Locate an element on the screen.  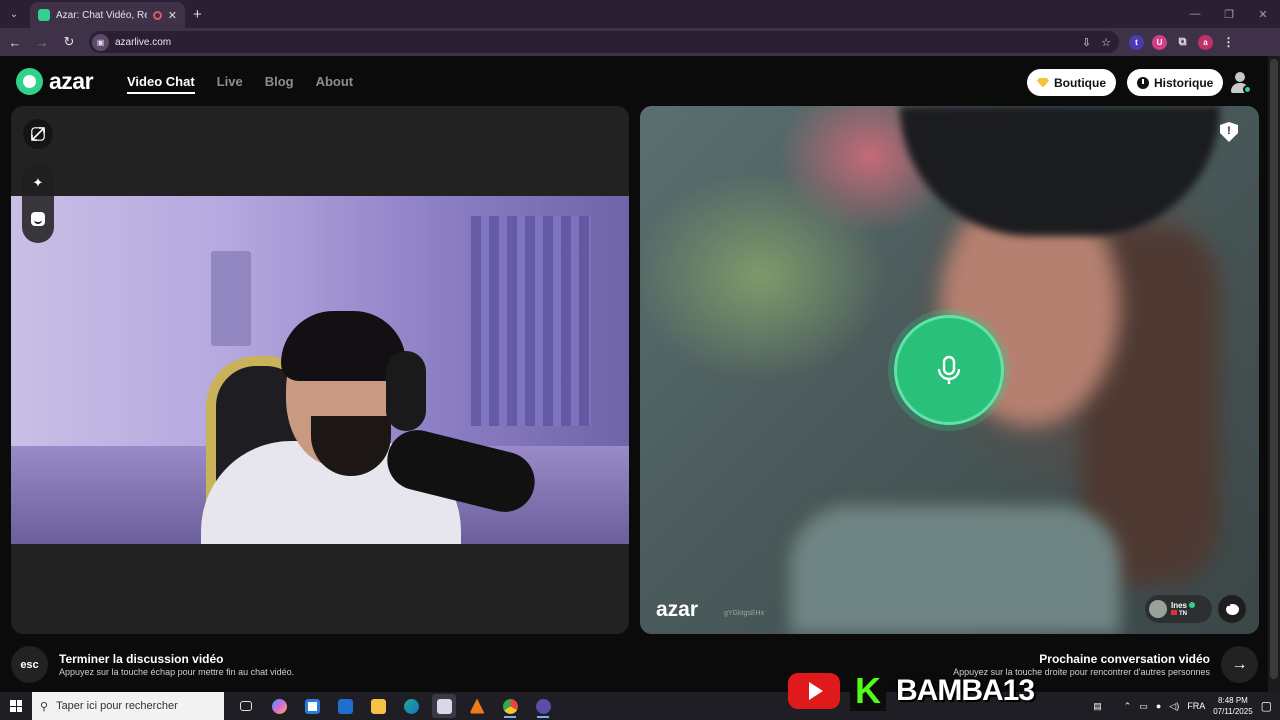
azar-watermark: azar is located at coordinates (677, 609).